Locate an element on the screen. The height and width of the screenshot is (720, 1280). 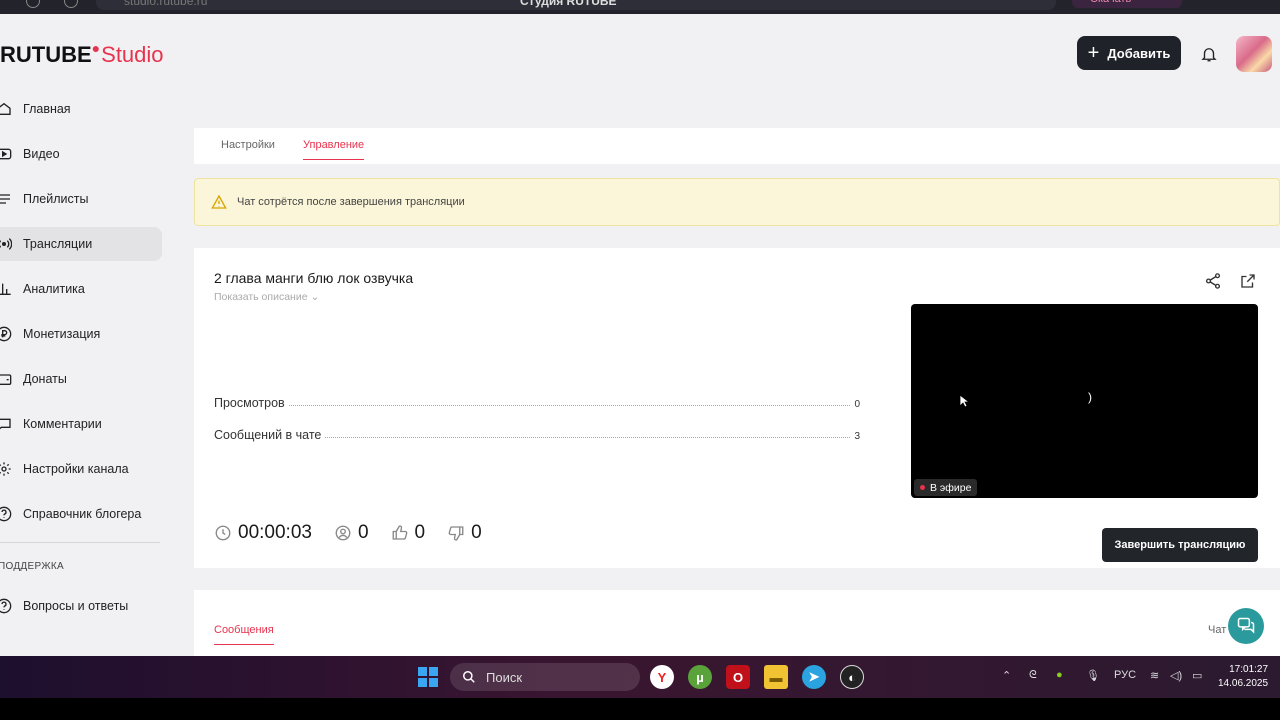
wallet-icon is located at coordinates (9, 379).